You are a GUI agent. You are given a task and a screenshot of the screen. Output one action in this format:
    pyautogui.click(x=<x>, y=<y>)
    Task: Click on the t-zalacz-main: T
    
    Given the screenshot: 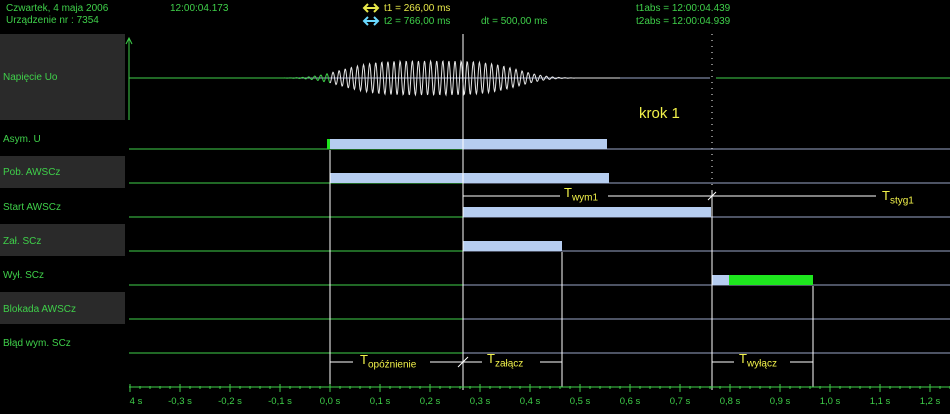 What is the action you would take?
    pyautogui.click(x=491, y=358)
    